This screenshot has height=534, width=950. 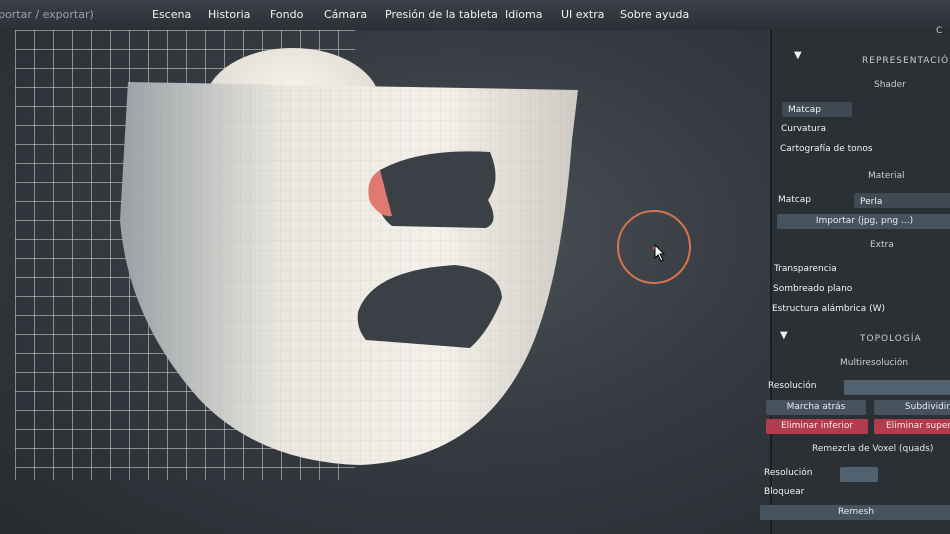 What do you see at coordinates (873, 449) in the screenshot?
I see `voxel-remesh-title: Remezcla de Voxel (quads)` at bounding box center [873, 449].